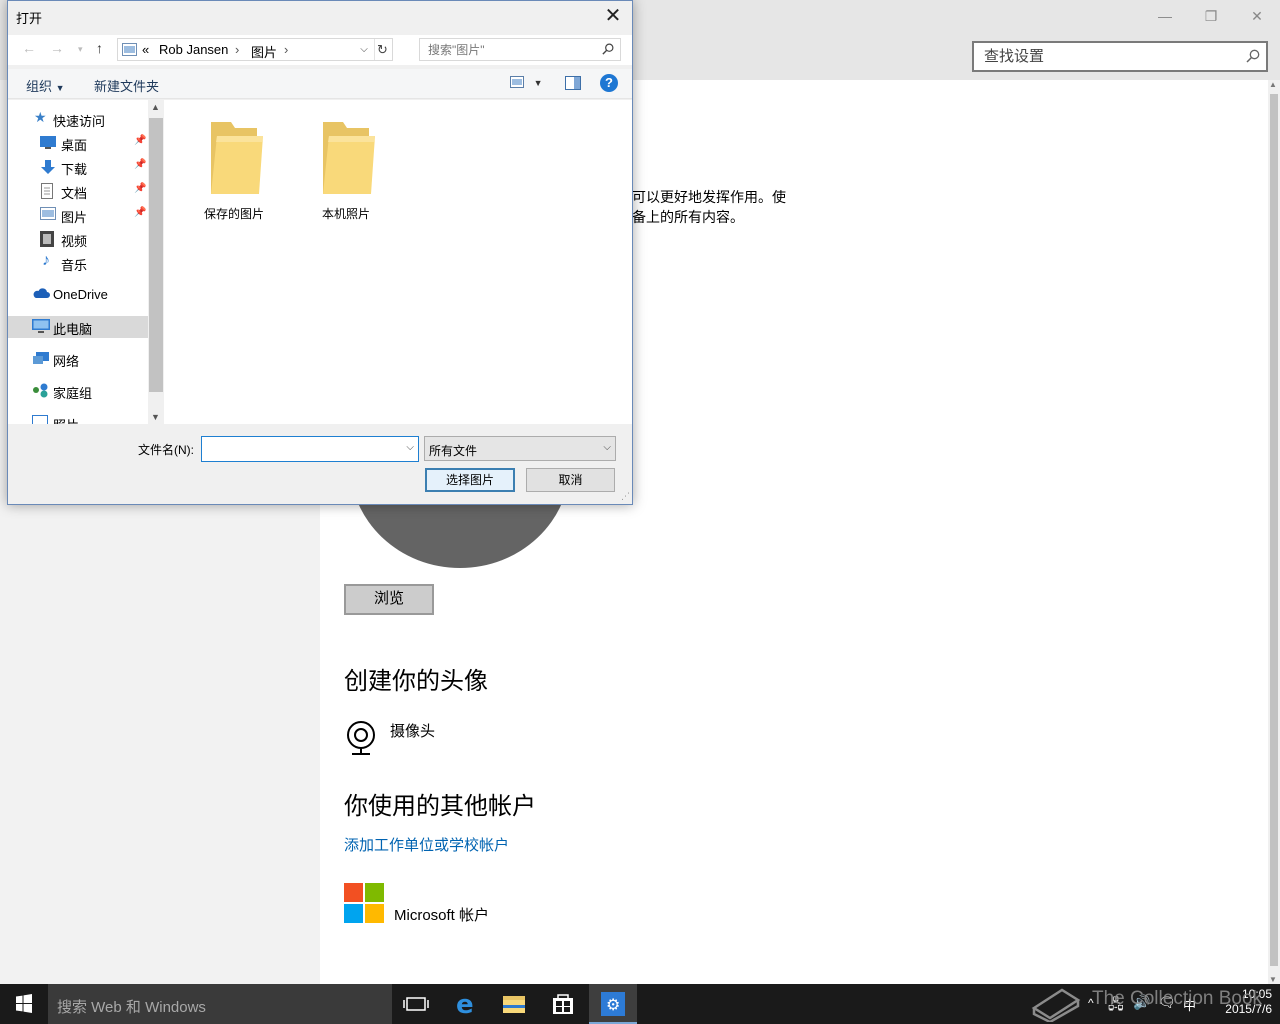 The height and width of the screenshot is (1024, 1280). What do you see at coordinates (508, 49) in the screenshot?
I see `dialog-search-input` at bounding box center [508, 49].